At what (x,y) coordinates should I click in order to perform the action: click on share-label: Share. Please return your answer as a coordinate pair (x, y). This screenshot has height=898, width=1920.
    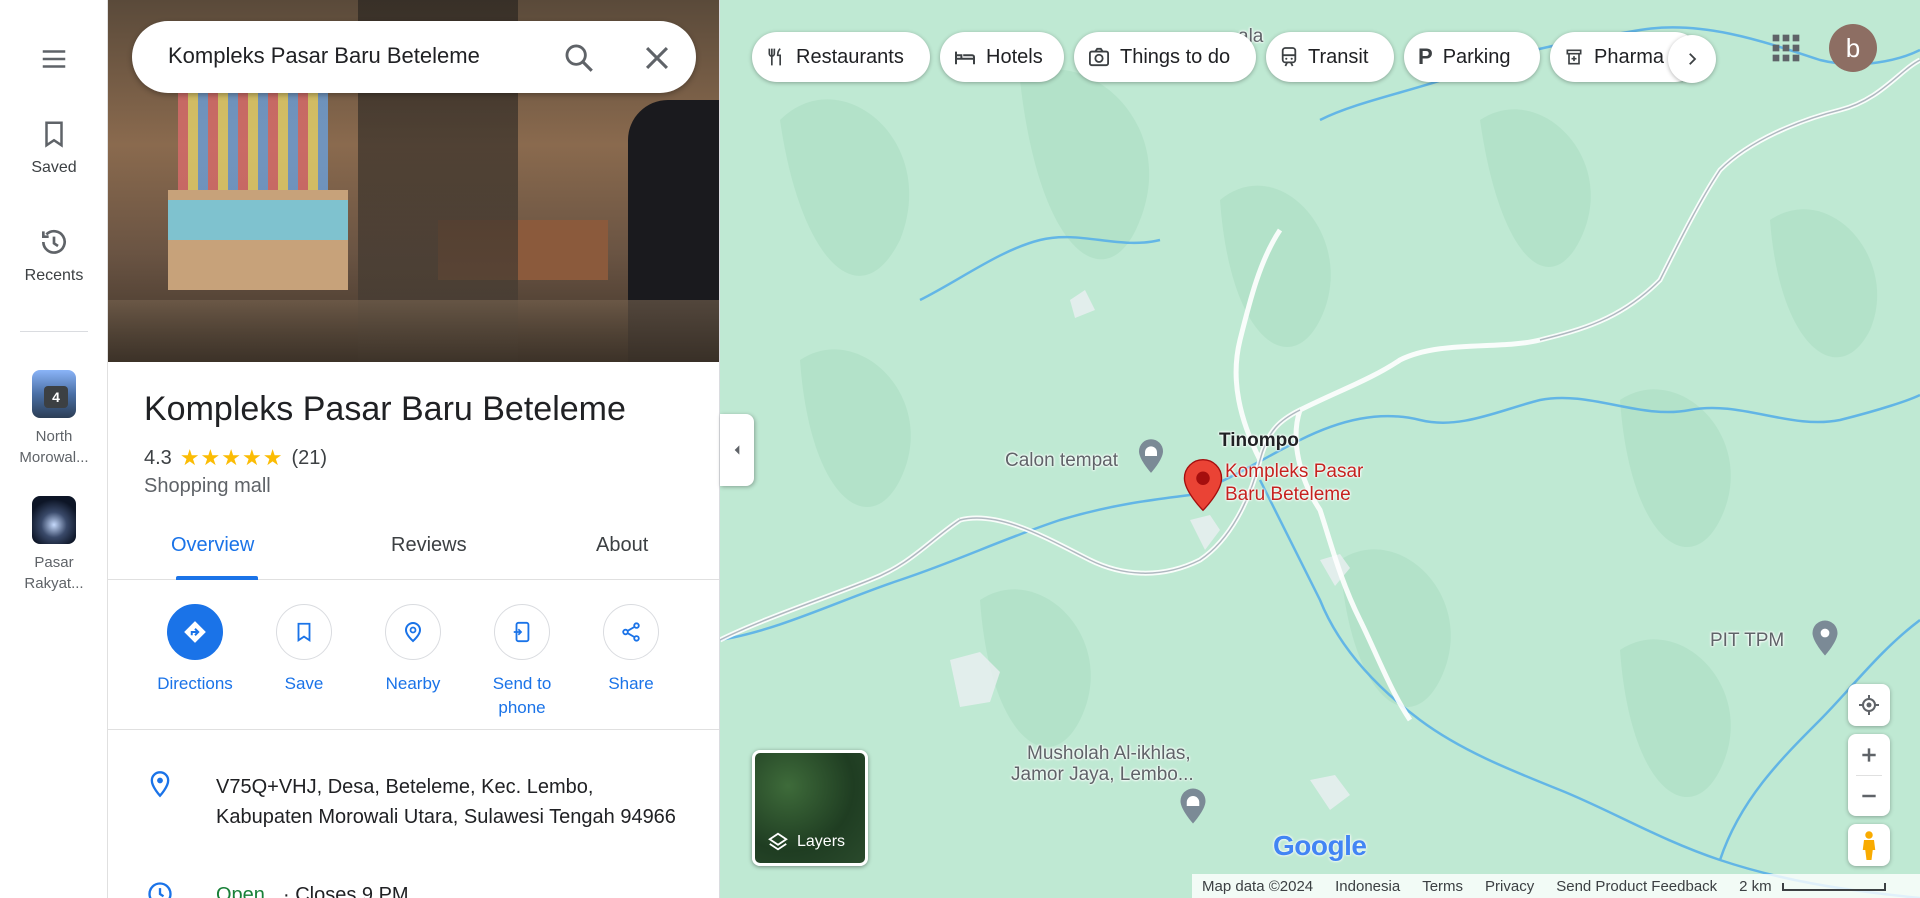
    Looking at the image, I should click on (631, 683).